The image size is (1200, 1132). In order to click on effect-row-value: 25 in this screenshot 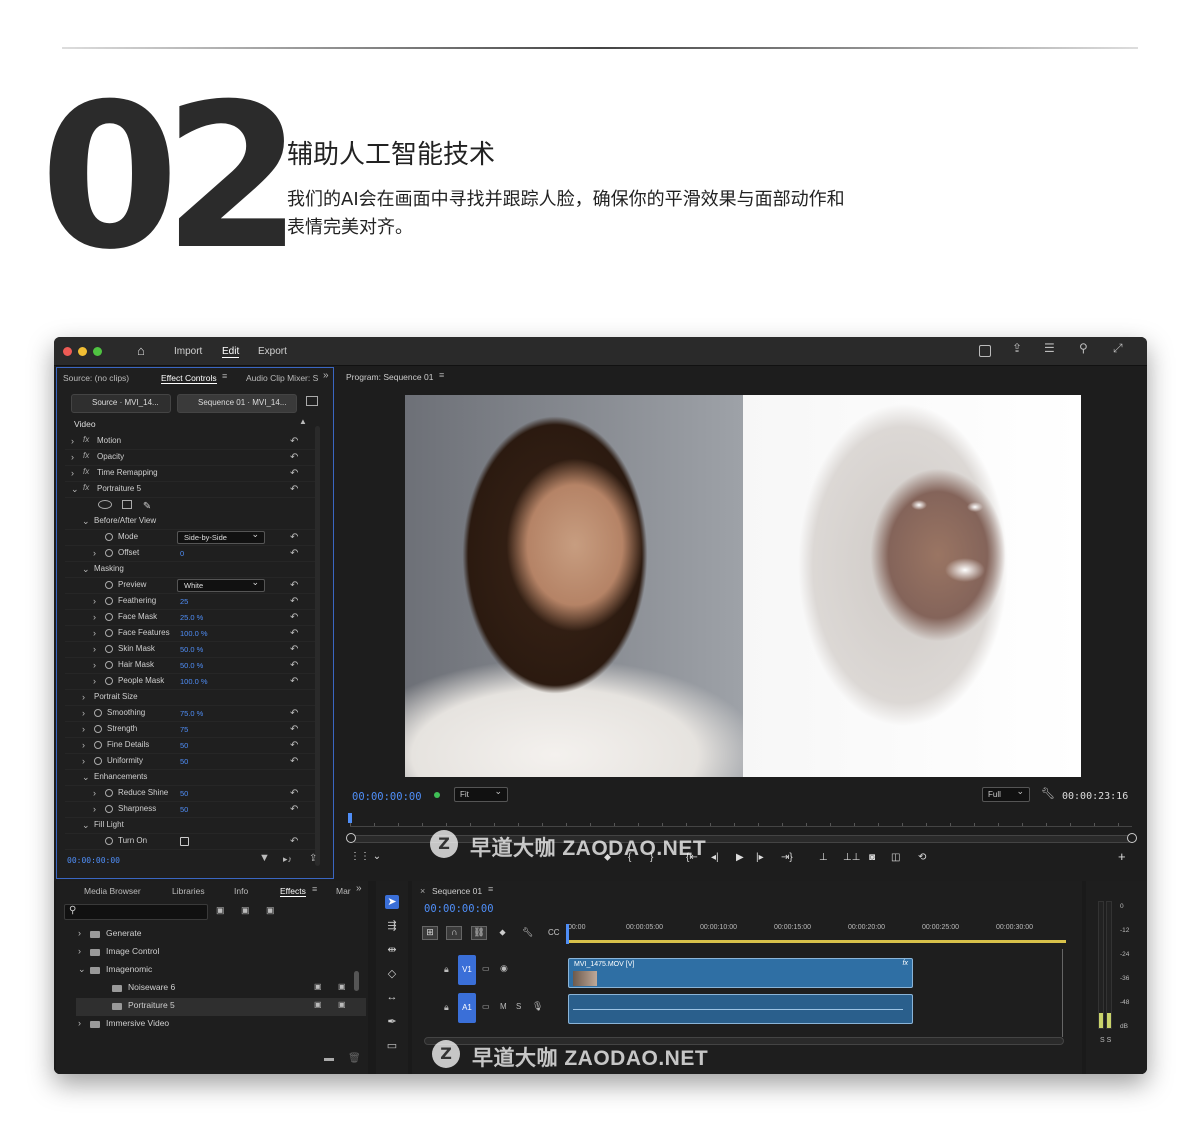, I will do `click(184, 601)`.